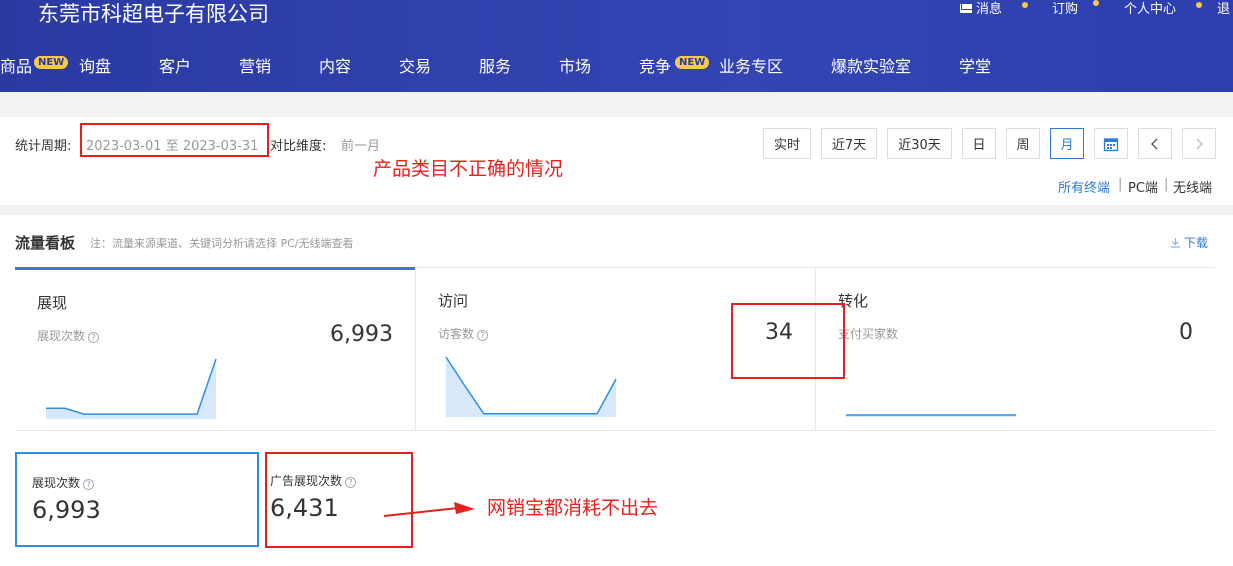  I want to click on messages-label: 消息, so click(989, 9).